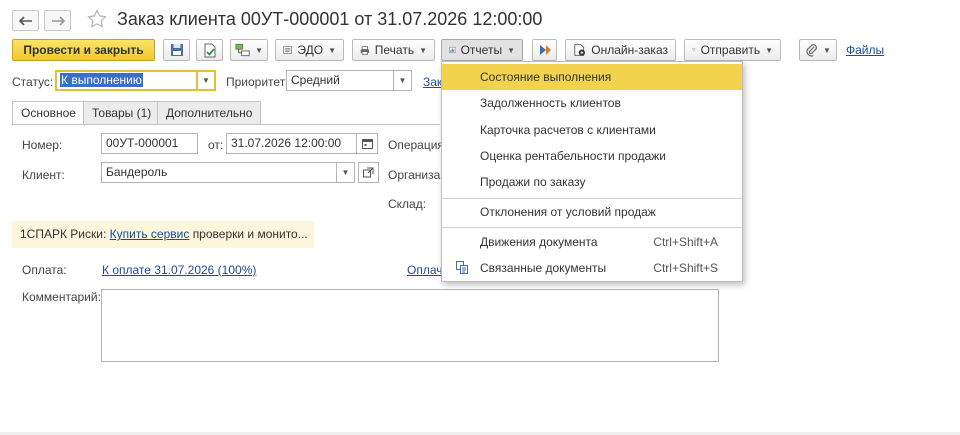  I want to click on forward-button, so click(57, 20).